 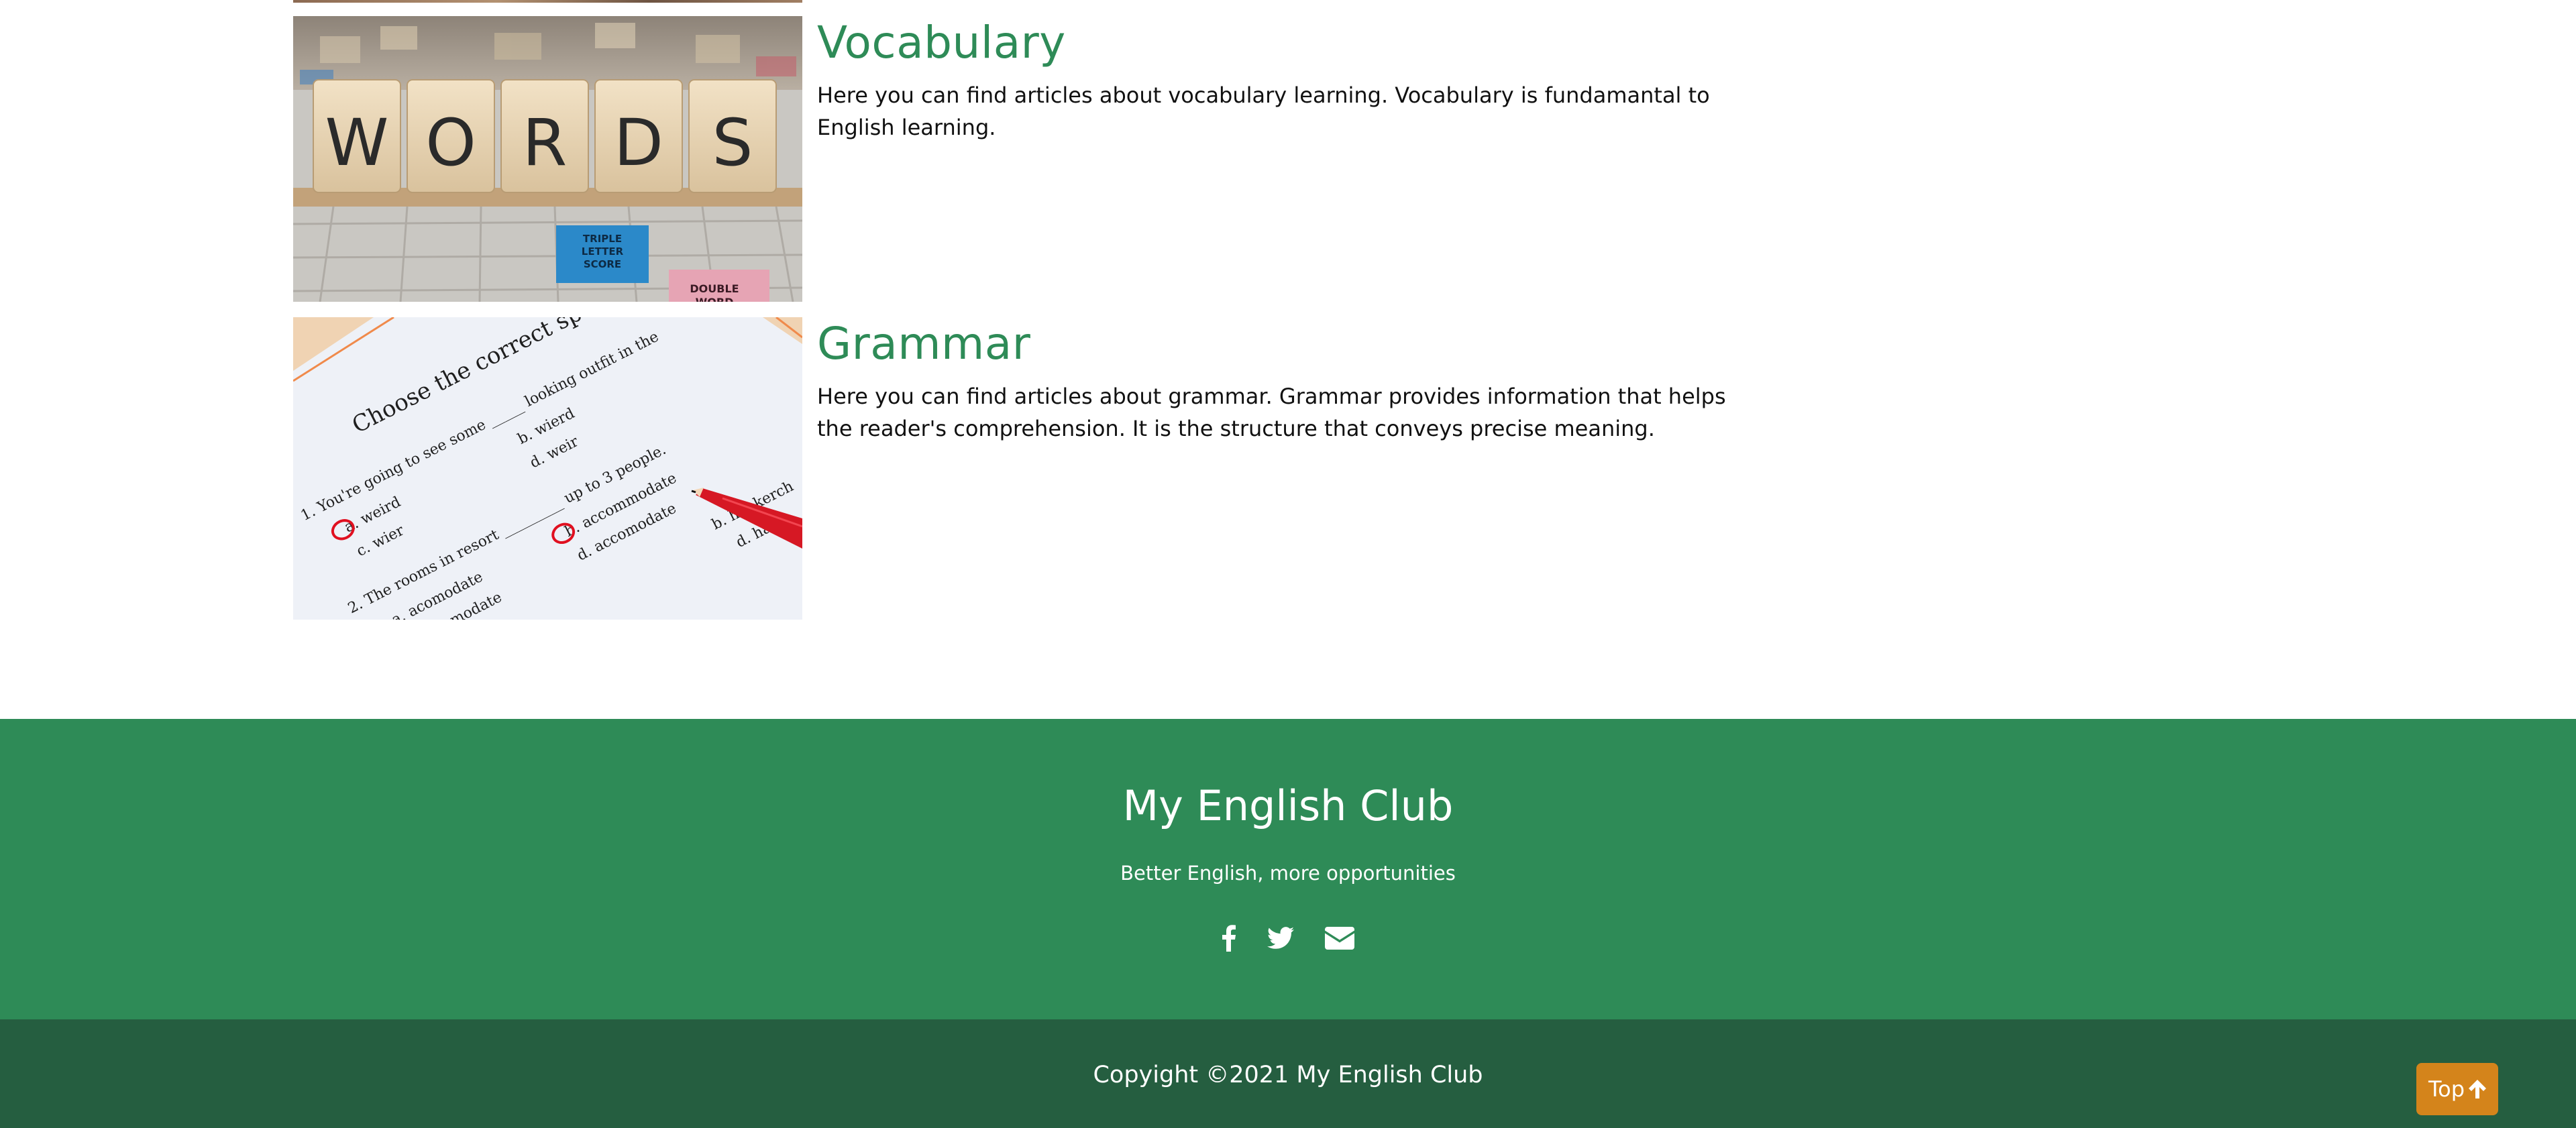 What do you see at coordinates (603, 251) in the screenshot?
I see `svg-text: LETTER` at bounding box center [603, 251].